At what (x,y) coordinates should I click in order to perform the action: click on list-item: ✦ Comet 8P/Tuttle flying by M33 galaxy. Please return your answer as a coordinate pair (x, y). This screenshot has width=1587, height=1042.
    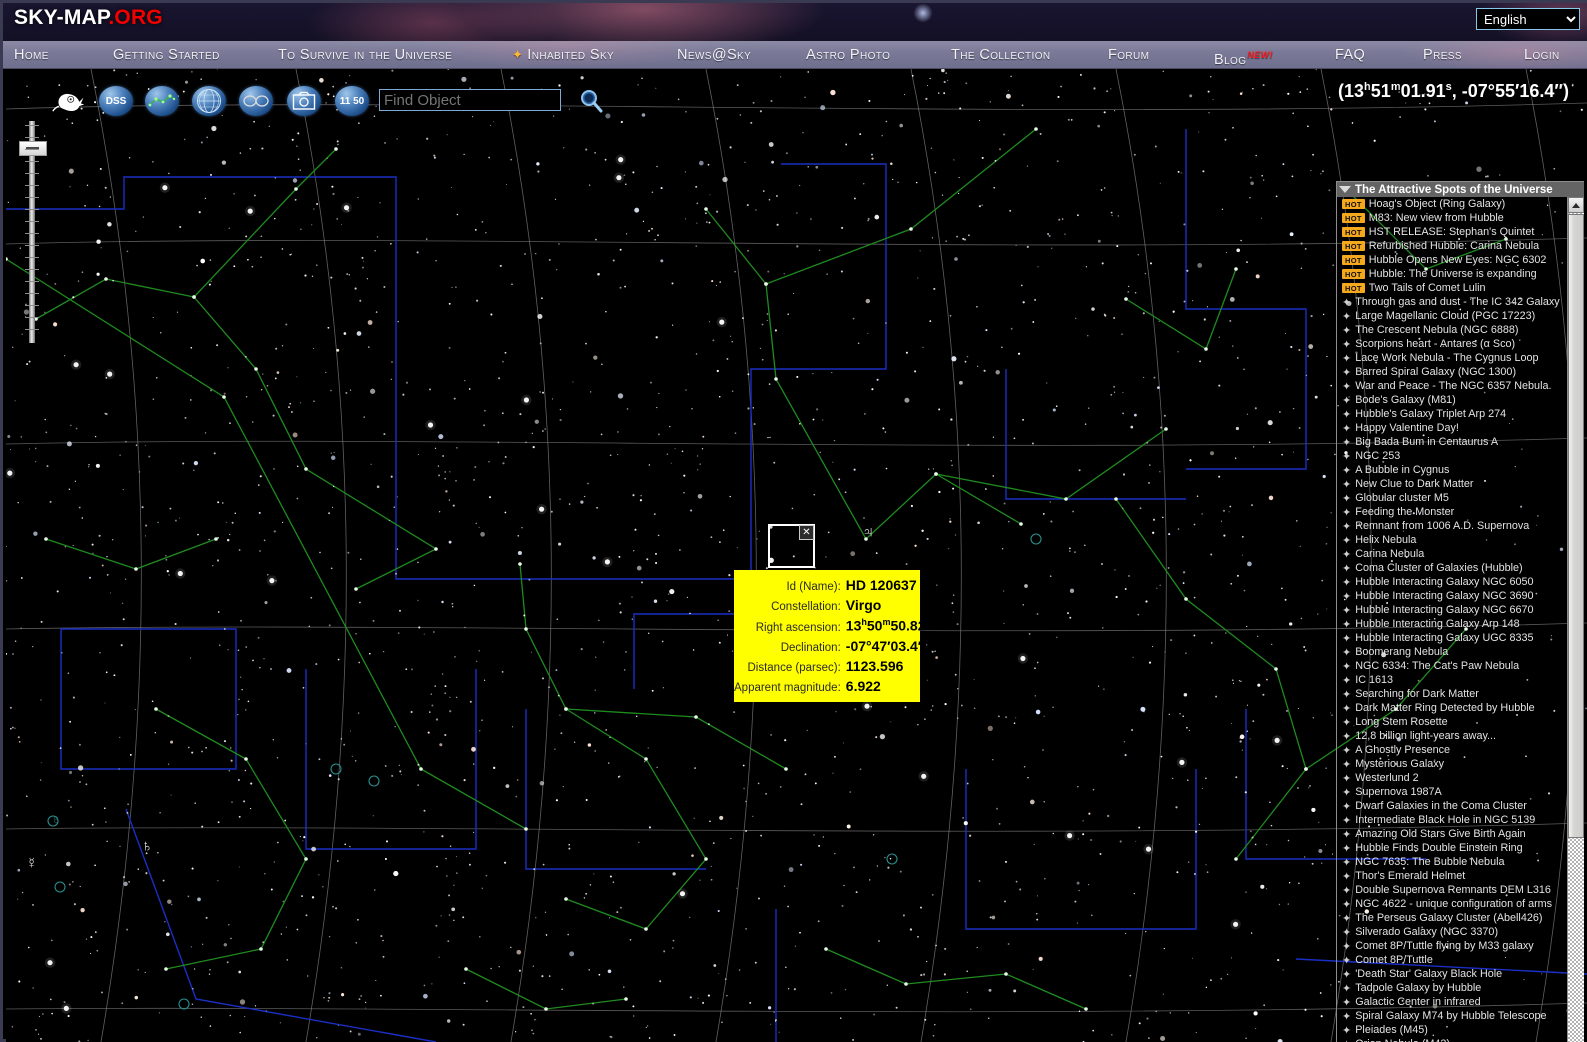
    Looking at the image, I should click on (1452, 946).